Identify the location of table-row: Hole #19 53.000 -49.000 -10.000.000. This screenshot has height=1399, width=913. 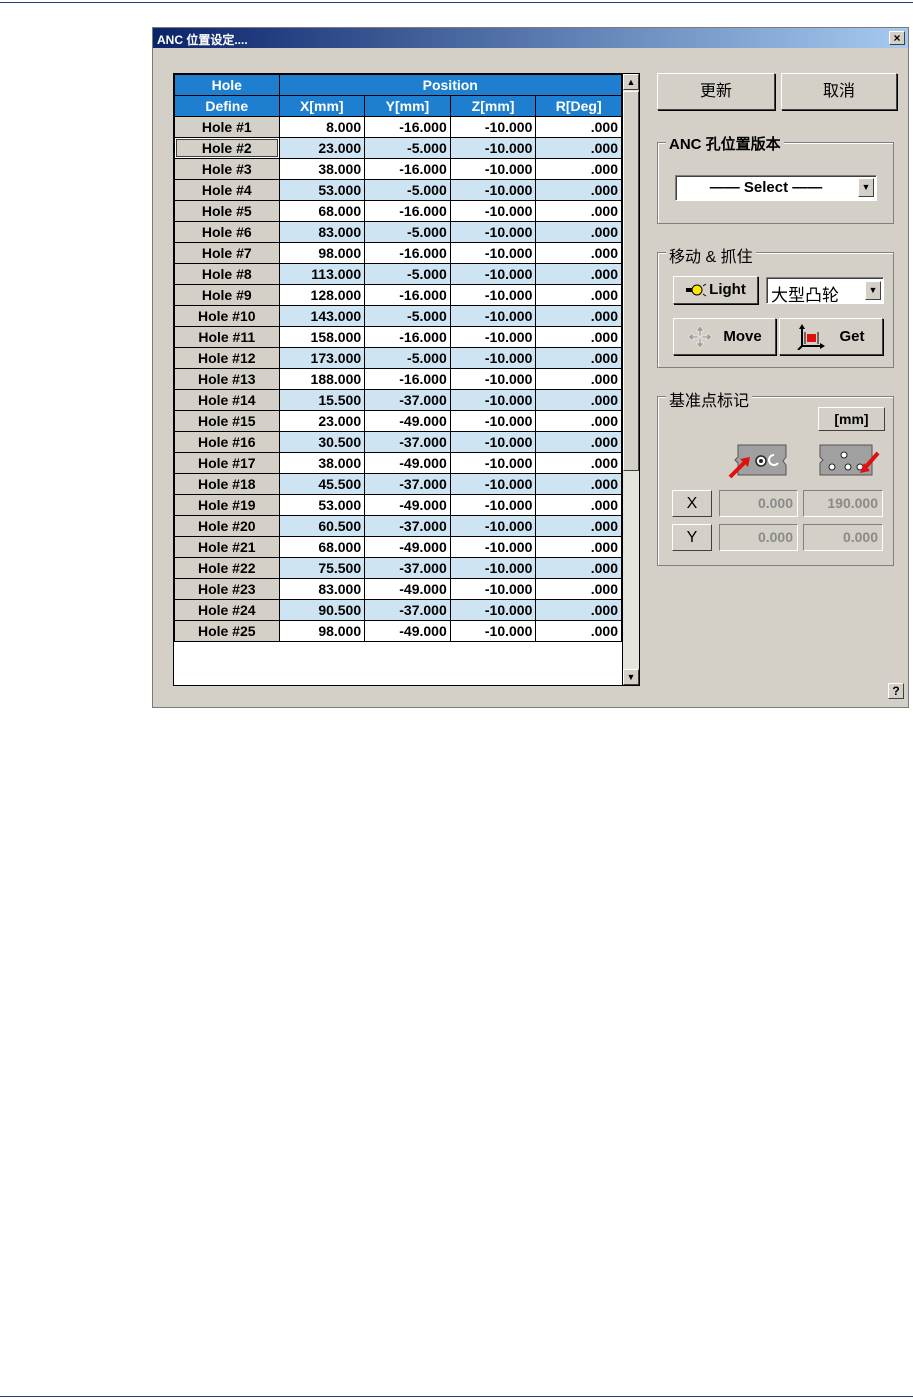
(398, 505).